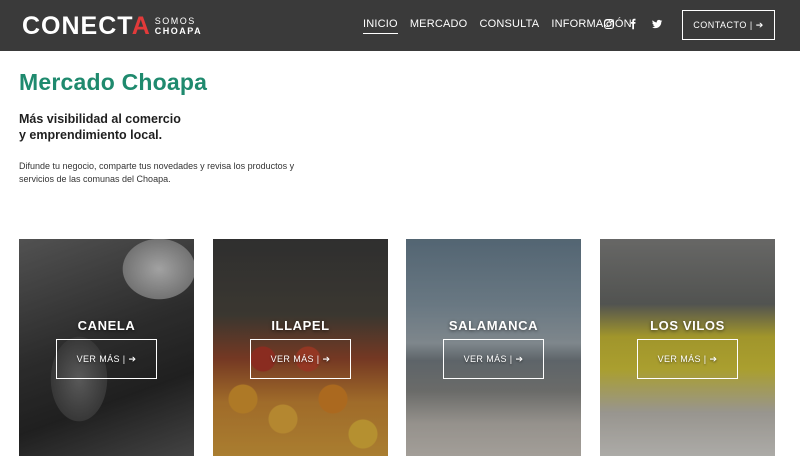 The height and width of the screenshot is (475, 800). Describe the element at coordinates (91, 135) in the screenshot. I see `hero-subtitle-line2: y emprendimiento local.` at that location.